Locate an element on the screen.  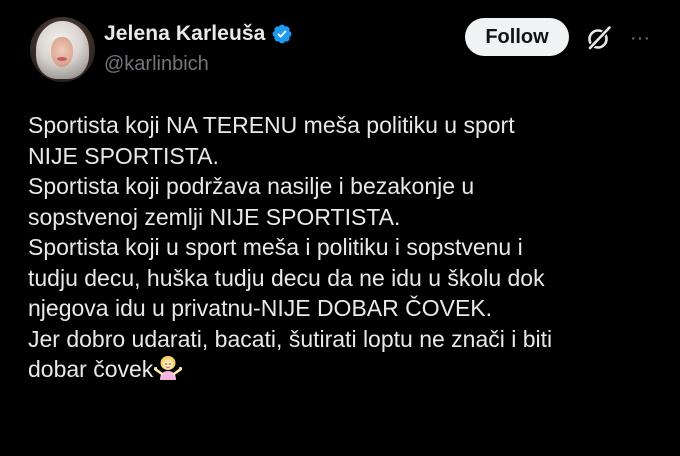
author-name-row: Jelena Karleuša is located at coordinates (198, 34).